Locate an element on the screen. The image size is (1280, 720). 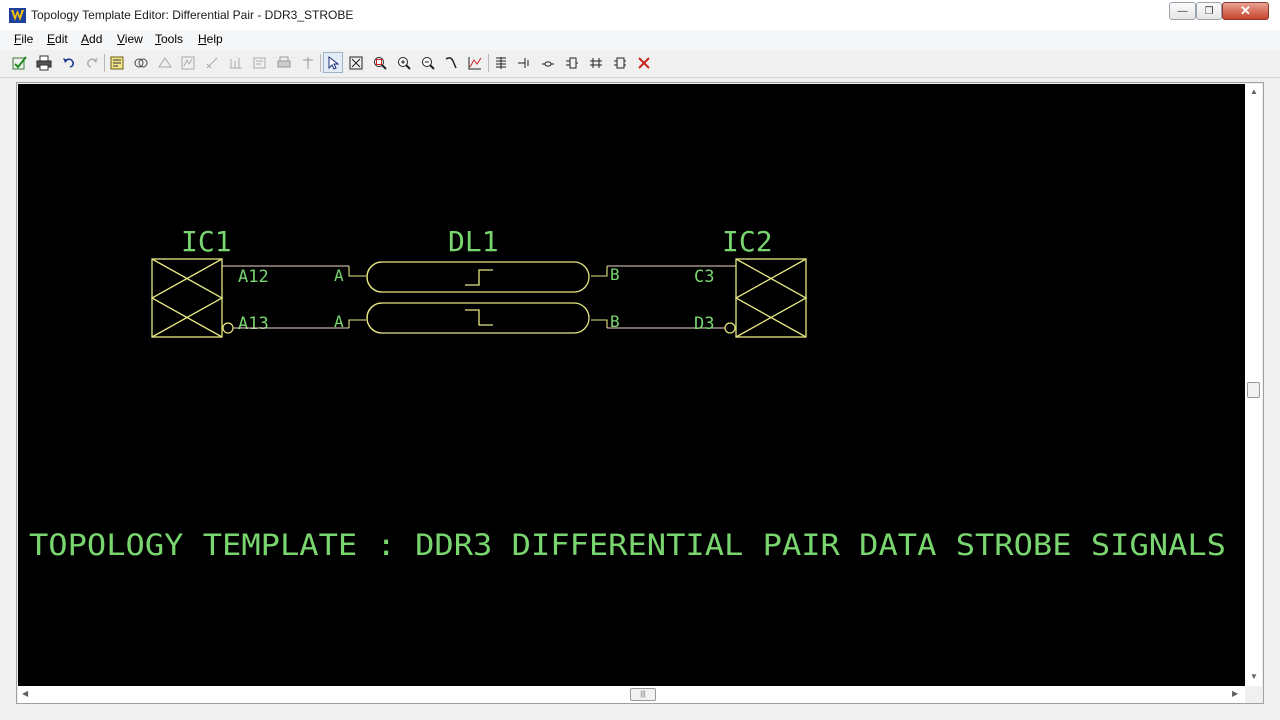
scroll-left-icon: ◀ is located at coordinates (25, 693).